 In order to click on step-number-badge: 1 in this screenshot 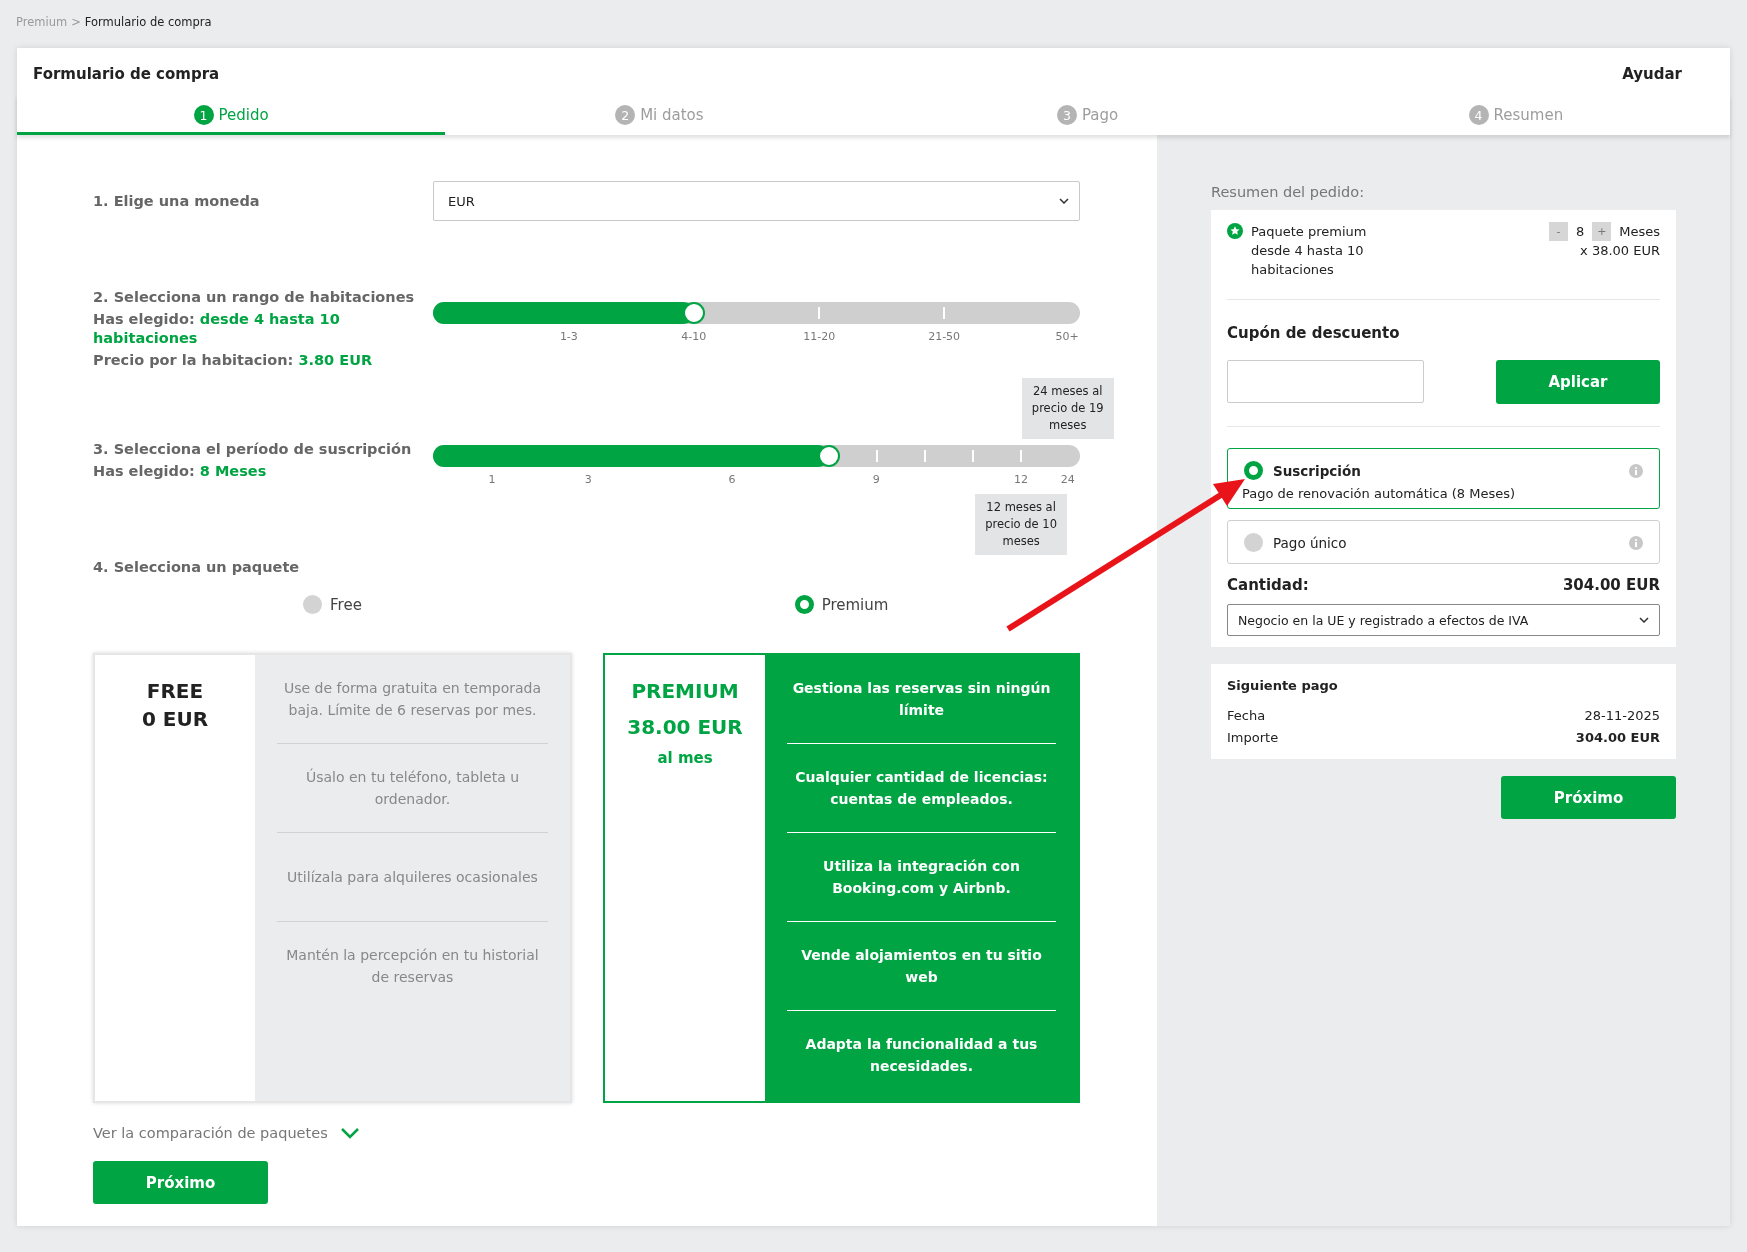, I will do `click(203, 115)`.